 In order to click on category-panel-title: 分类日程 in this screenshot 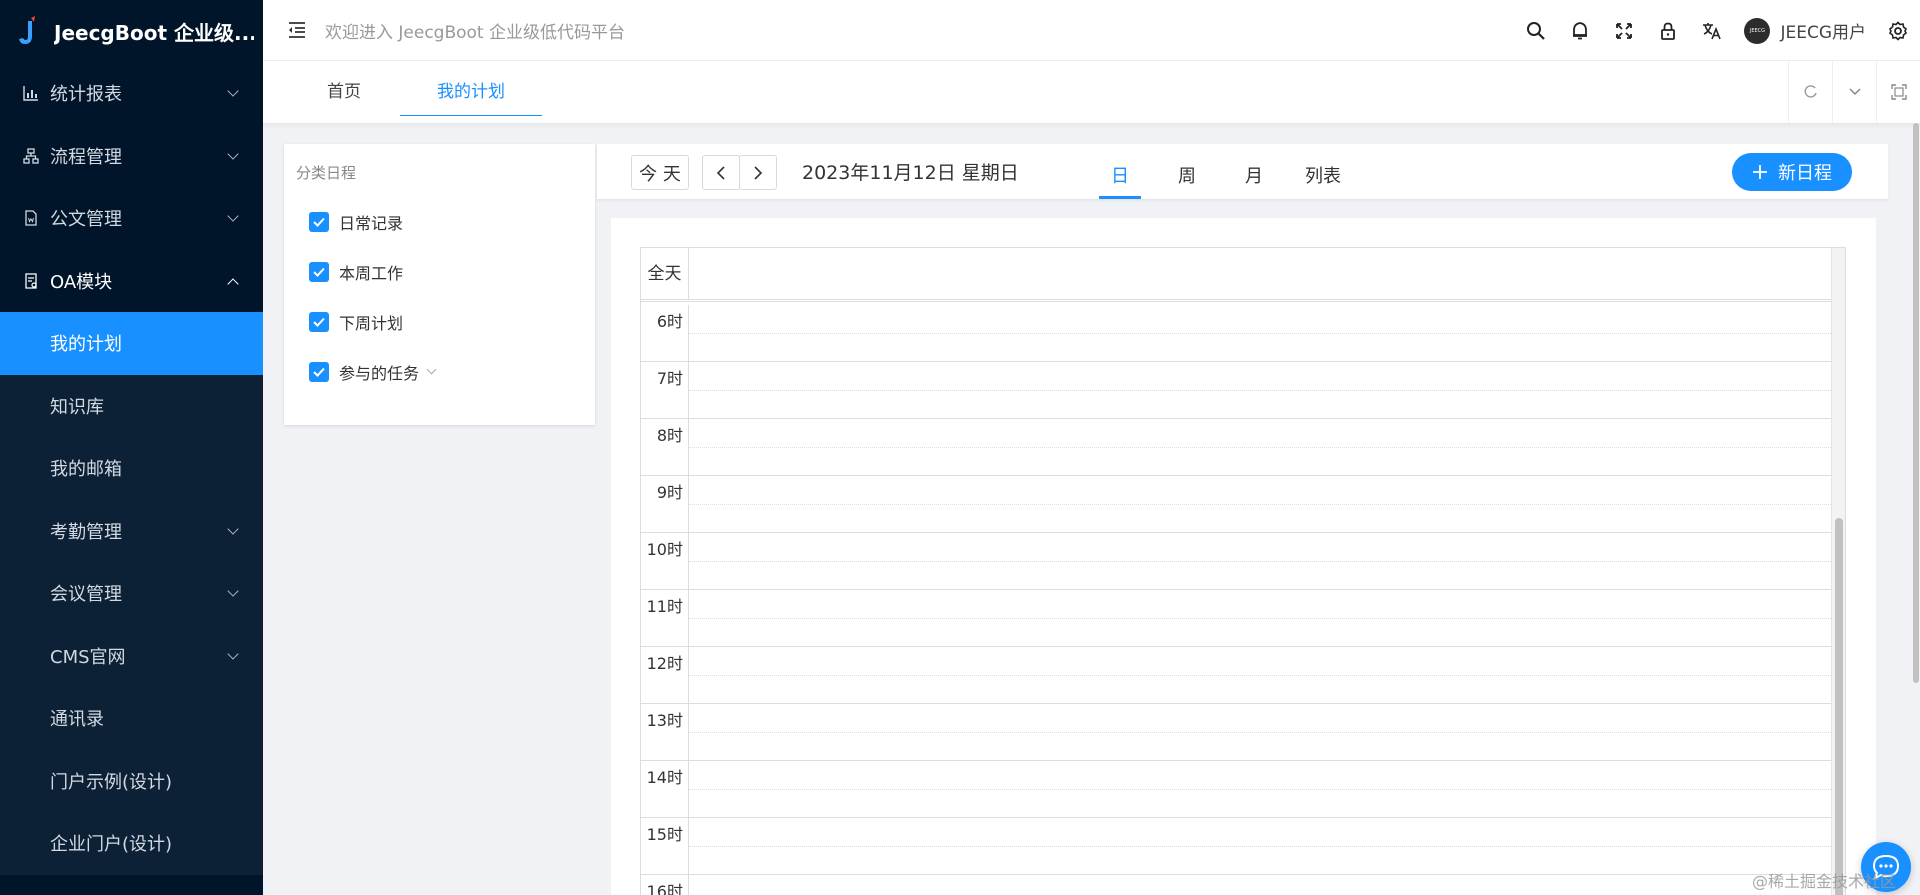, I will do `click(326, 173)`.